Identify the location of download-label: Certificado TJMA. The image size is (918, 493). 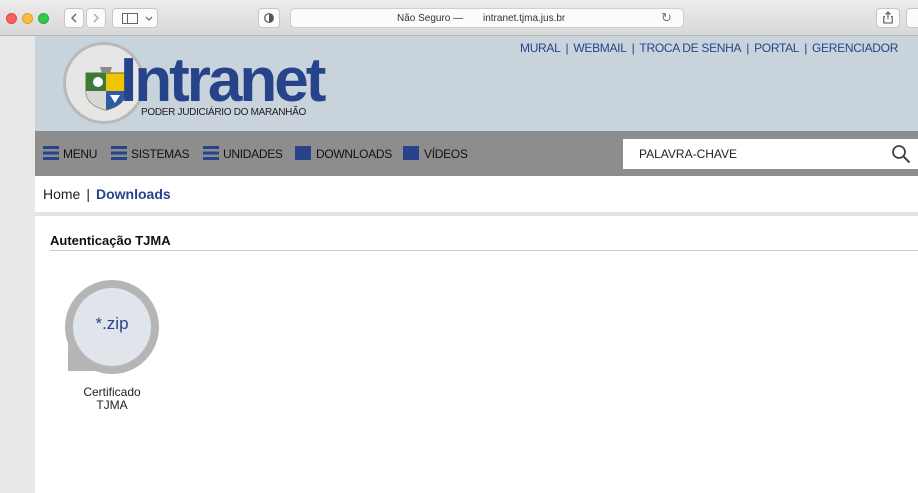
(112, 399).